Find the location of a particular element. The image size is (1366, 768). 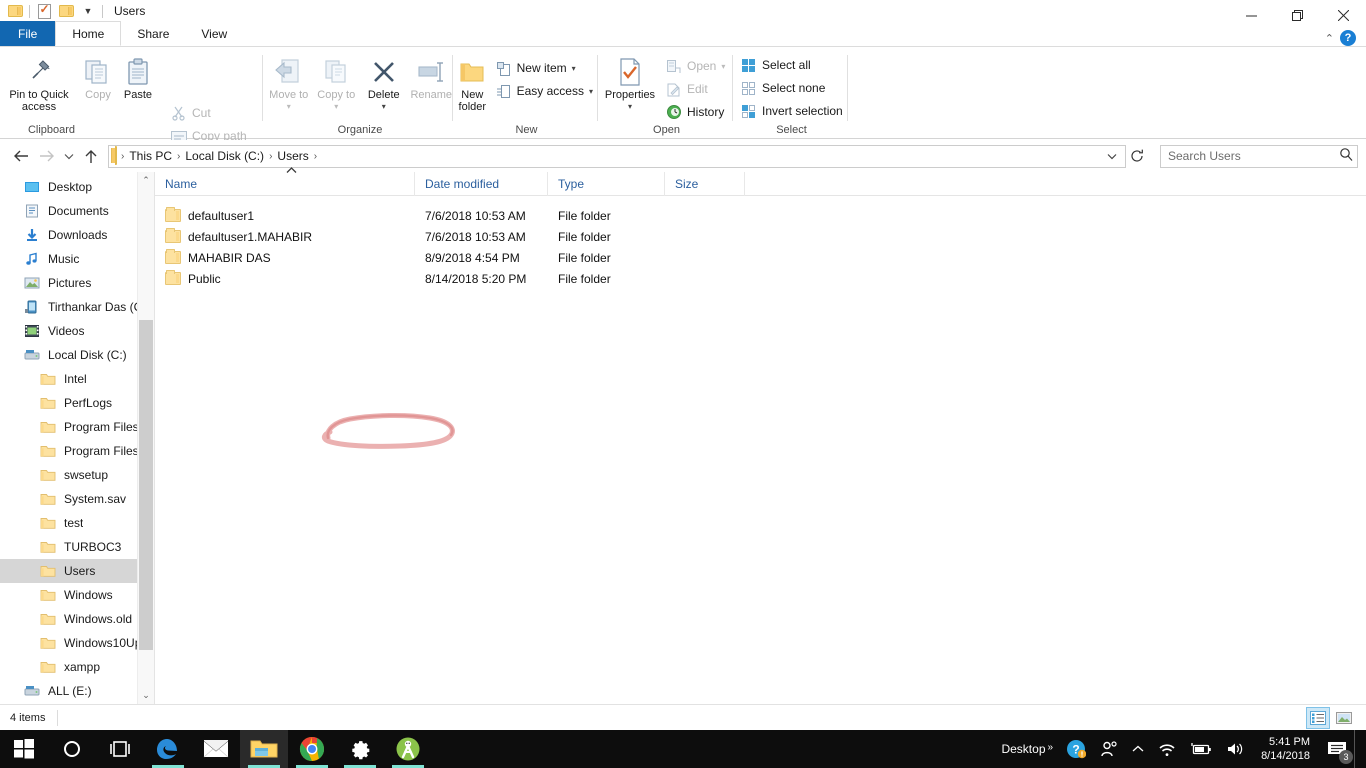

sidebar-item-tirthankar-das-c: Tirthankar Das (C is located at coordinates (77, 307).